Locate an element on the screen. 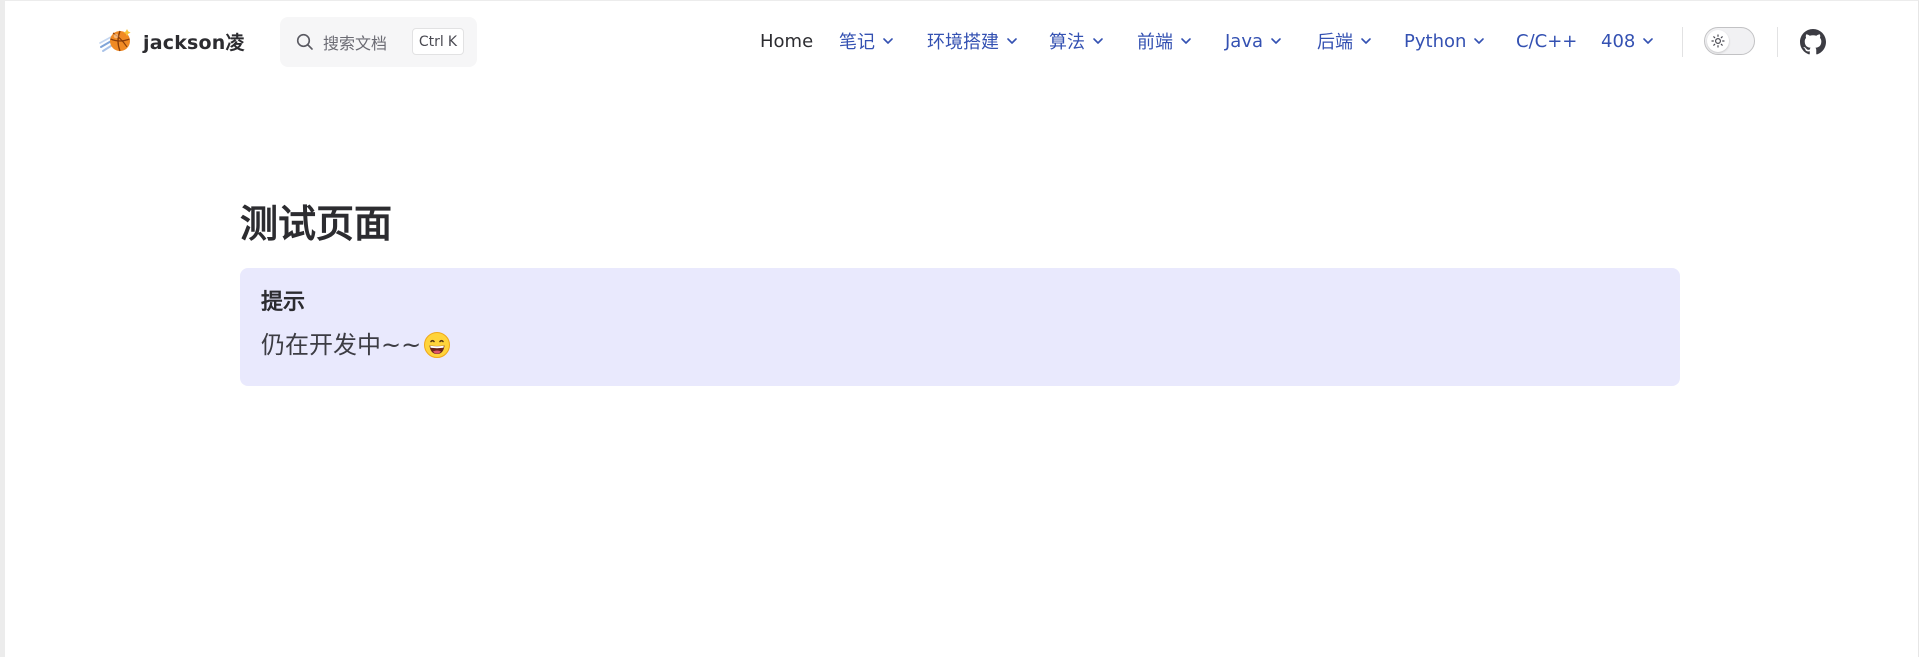  grinning-face-emoji-icon is located at coordinates (437, 345).